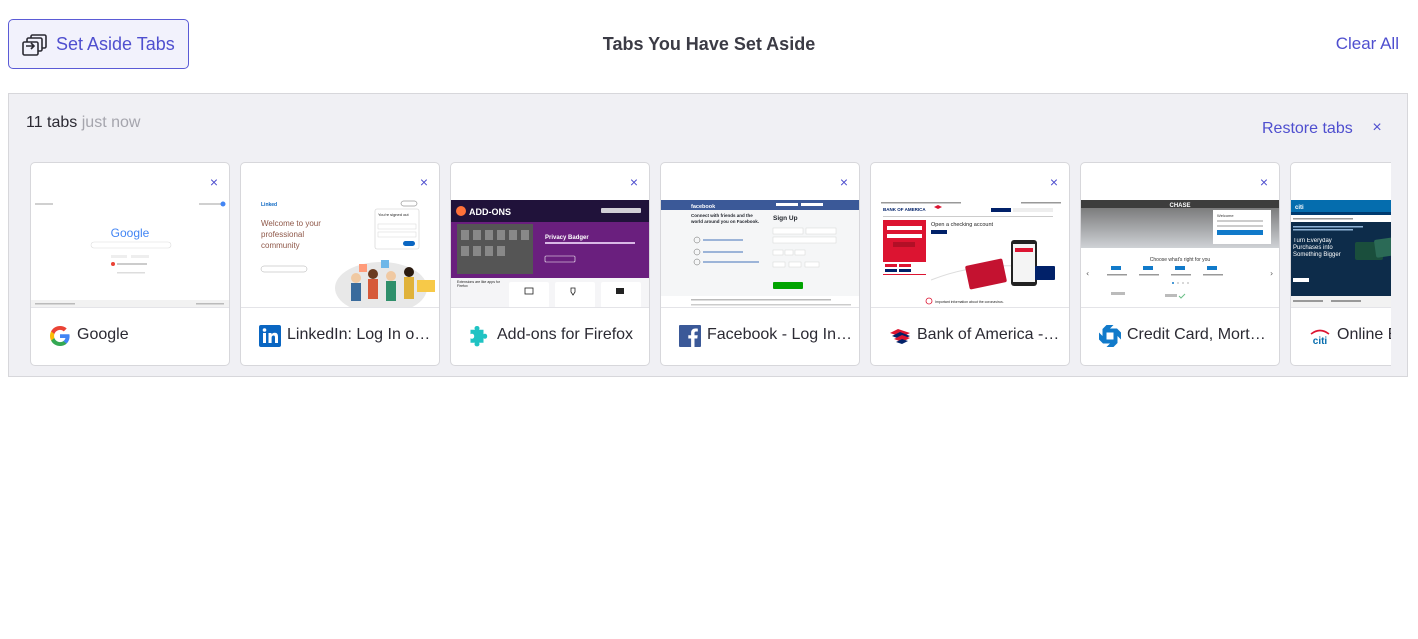  I want to click on card-footer: Credit Card, Mortgage, Banking, so click(1180, 336).